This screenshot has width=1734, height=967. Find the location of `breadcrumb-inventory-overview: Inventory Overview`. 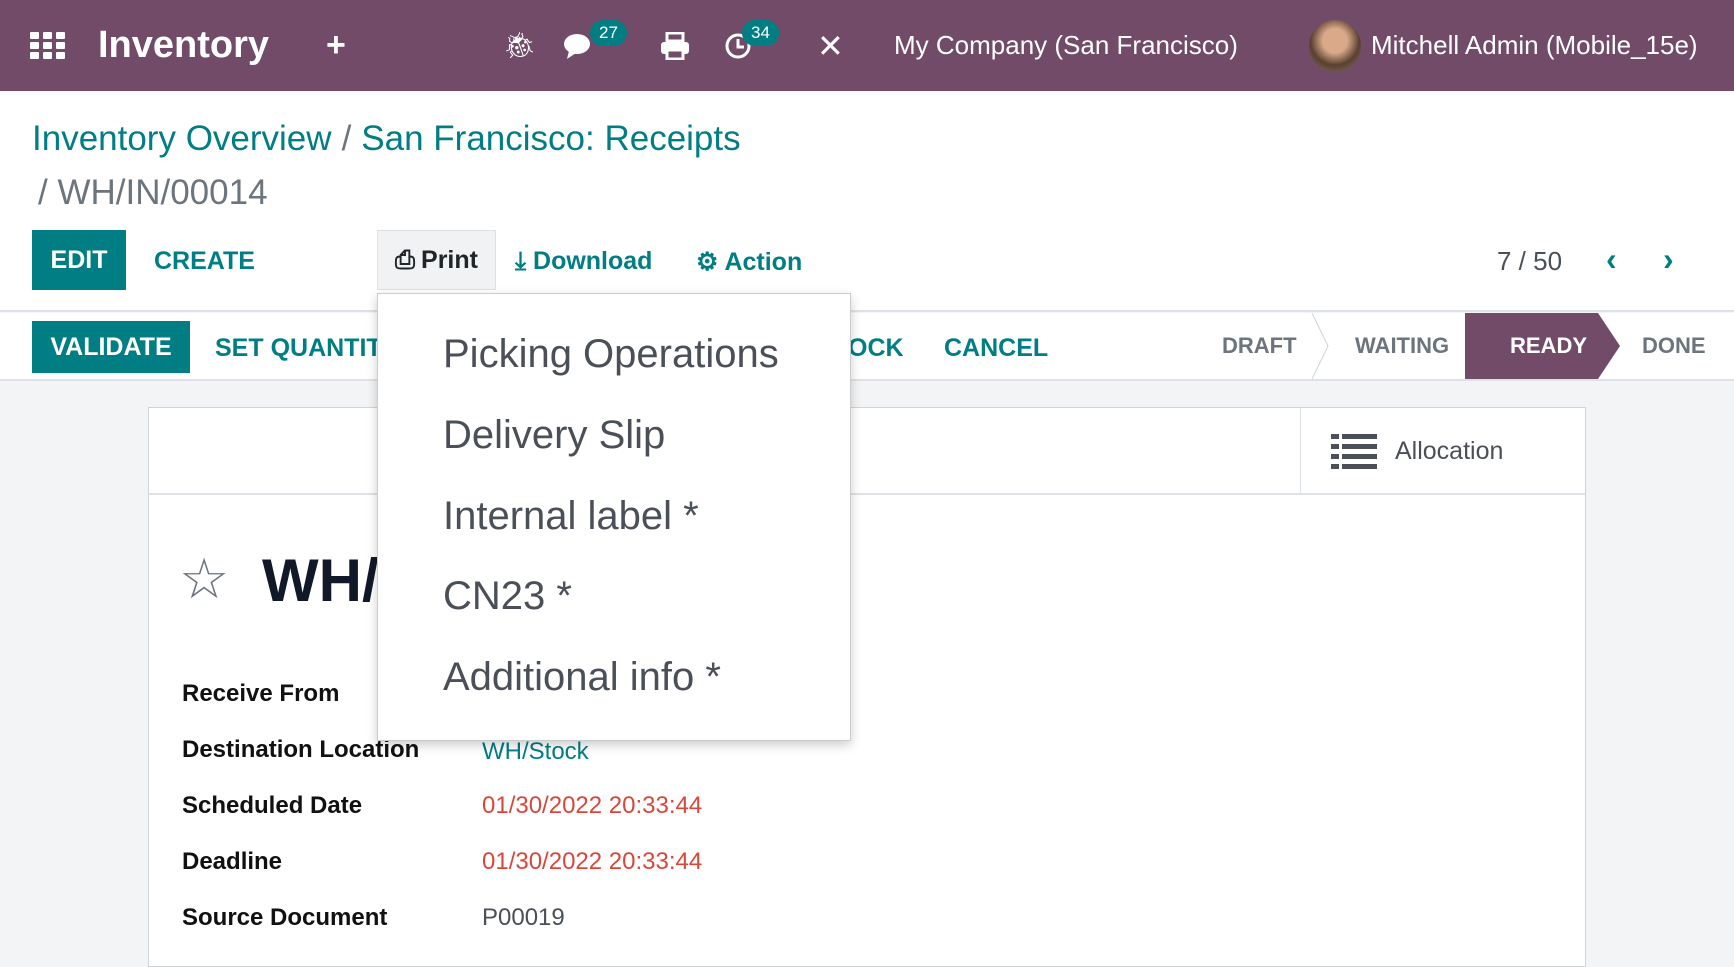

breadcrumb-inventory-overview: Inventory Overview is located at coordinates (182, 139).